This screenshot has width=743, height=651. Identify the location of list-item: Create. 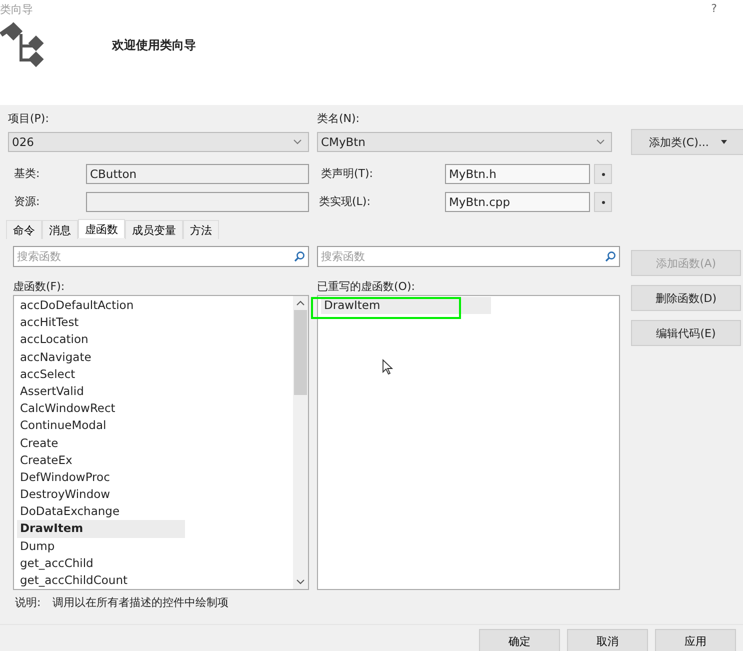
(101, 443).